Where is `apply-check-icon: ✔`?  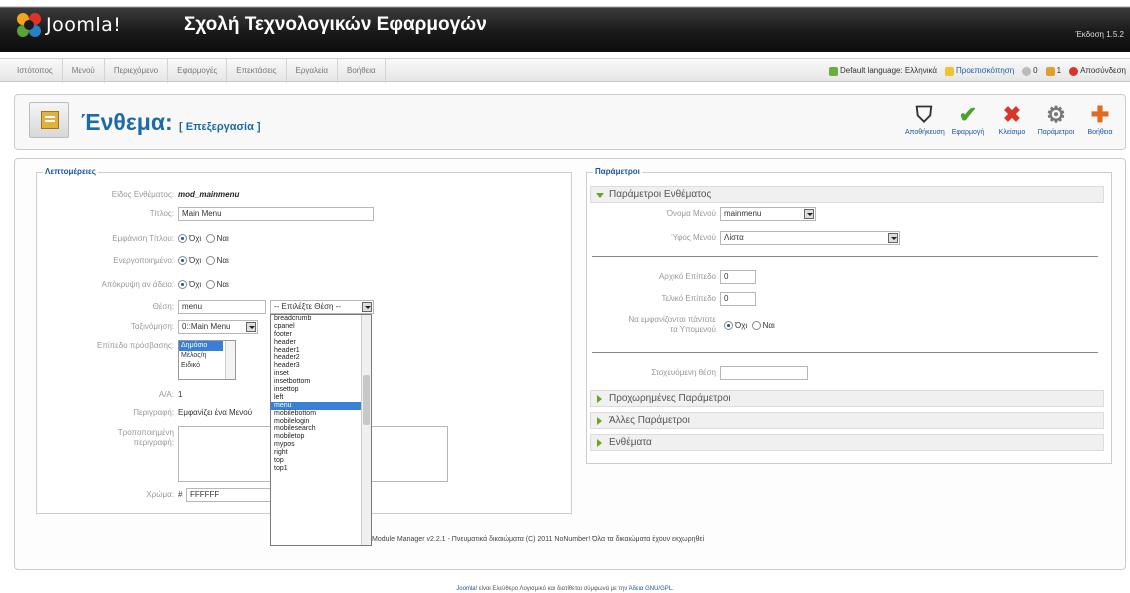
apply-check-icon: ✔ is located at coordinates (968, 114).